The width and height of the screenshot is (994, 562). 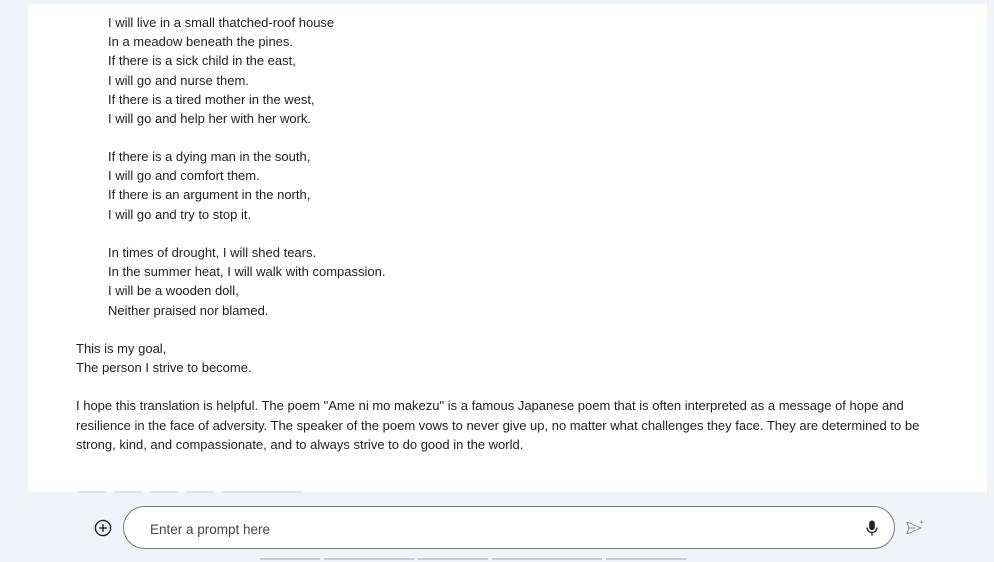 I want to click on microphone-button, so click(x=872, y=528).